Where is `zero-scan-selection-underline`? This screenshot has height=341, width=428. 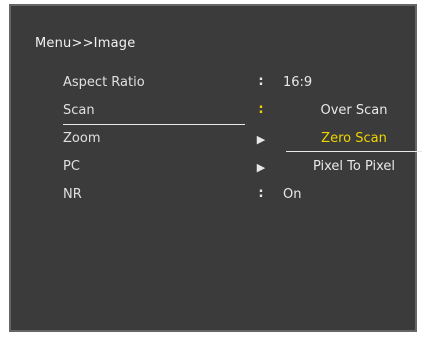 zero-scan-selection-underline is located at coordinates (354, 151).